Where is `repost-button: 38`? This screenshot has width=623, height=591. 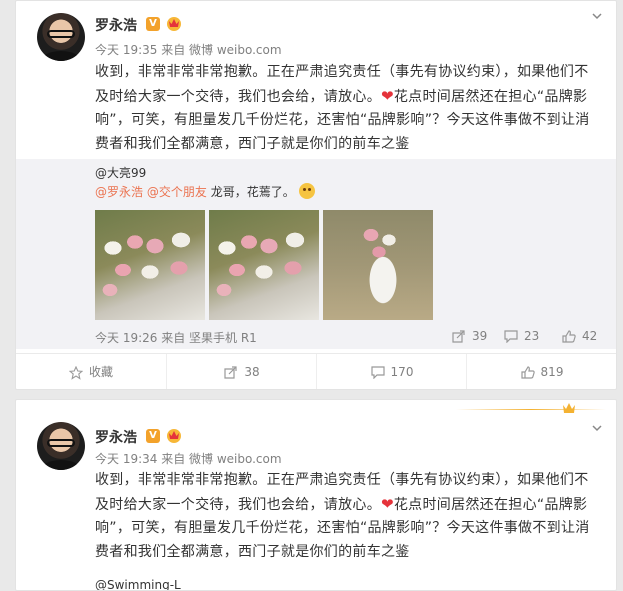 repost-button: 38 is located at coordinates (241, 371).